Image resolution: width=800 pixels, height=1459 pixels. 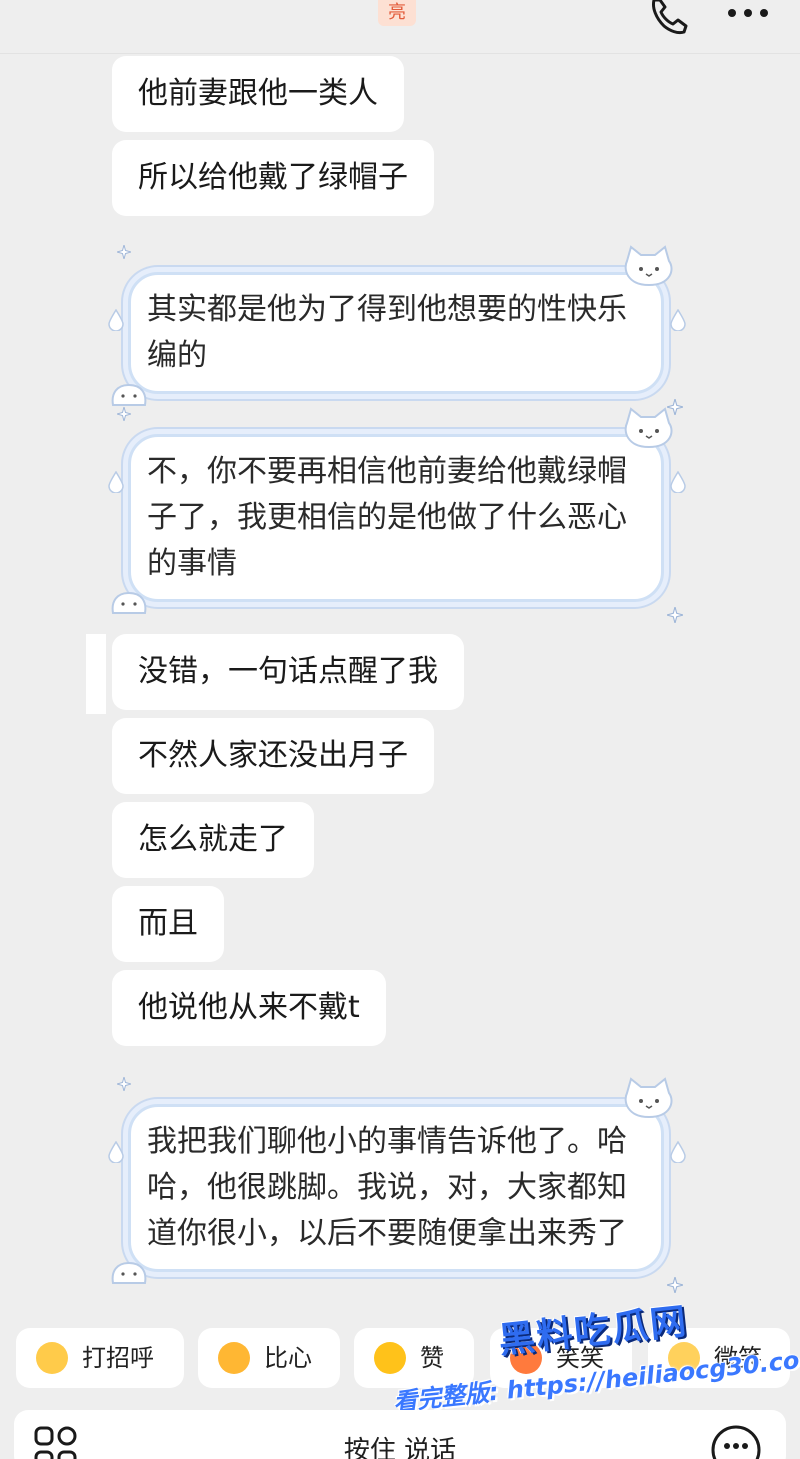 What do you see at coordinates (669, 18) in the screenshot?
I see `phone-icon` at bounding box center [669, 18].